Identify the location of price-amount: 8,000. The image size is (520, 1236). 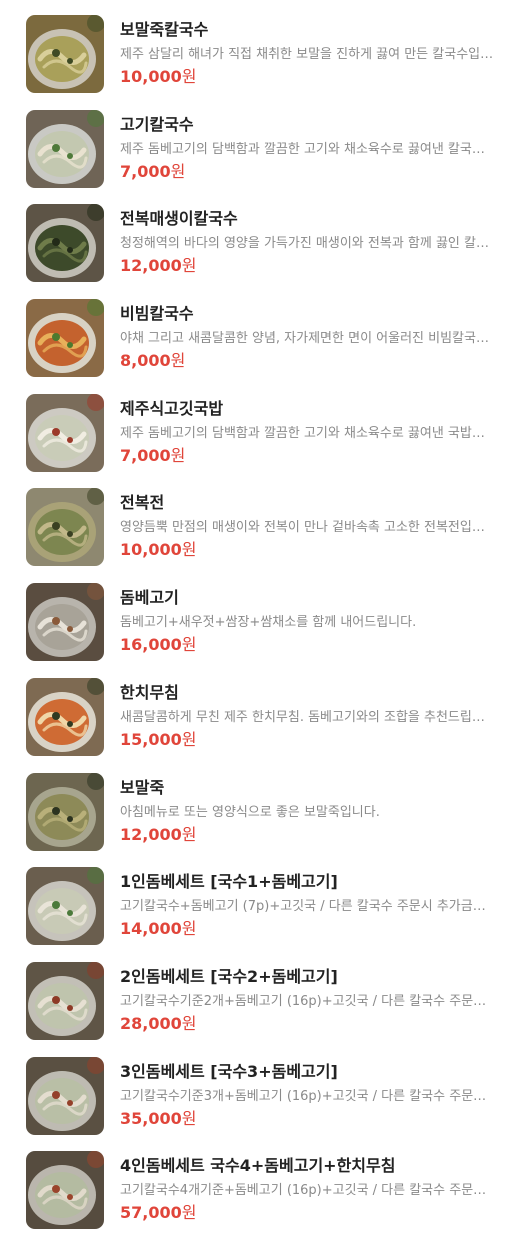
(145, 361).